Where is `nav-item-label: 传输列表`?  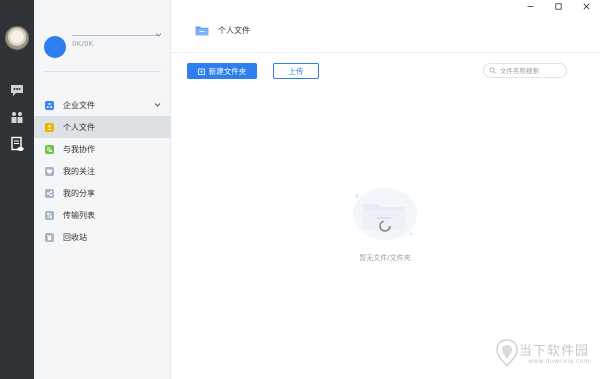
nav-item-label: 传输列表 is located at coordinates (79, 215).